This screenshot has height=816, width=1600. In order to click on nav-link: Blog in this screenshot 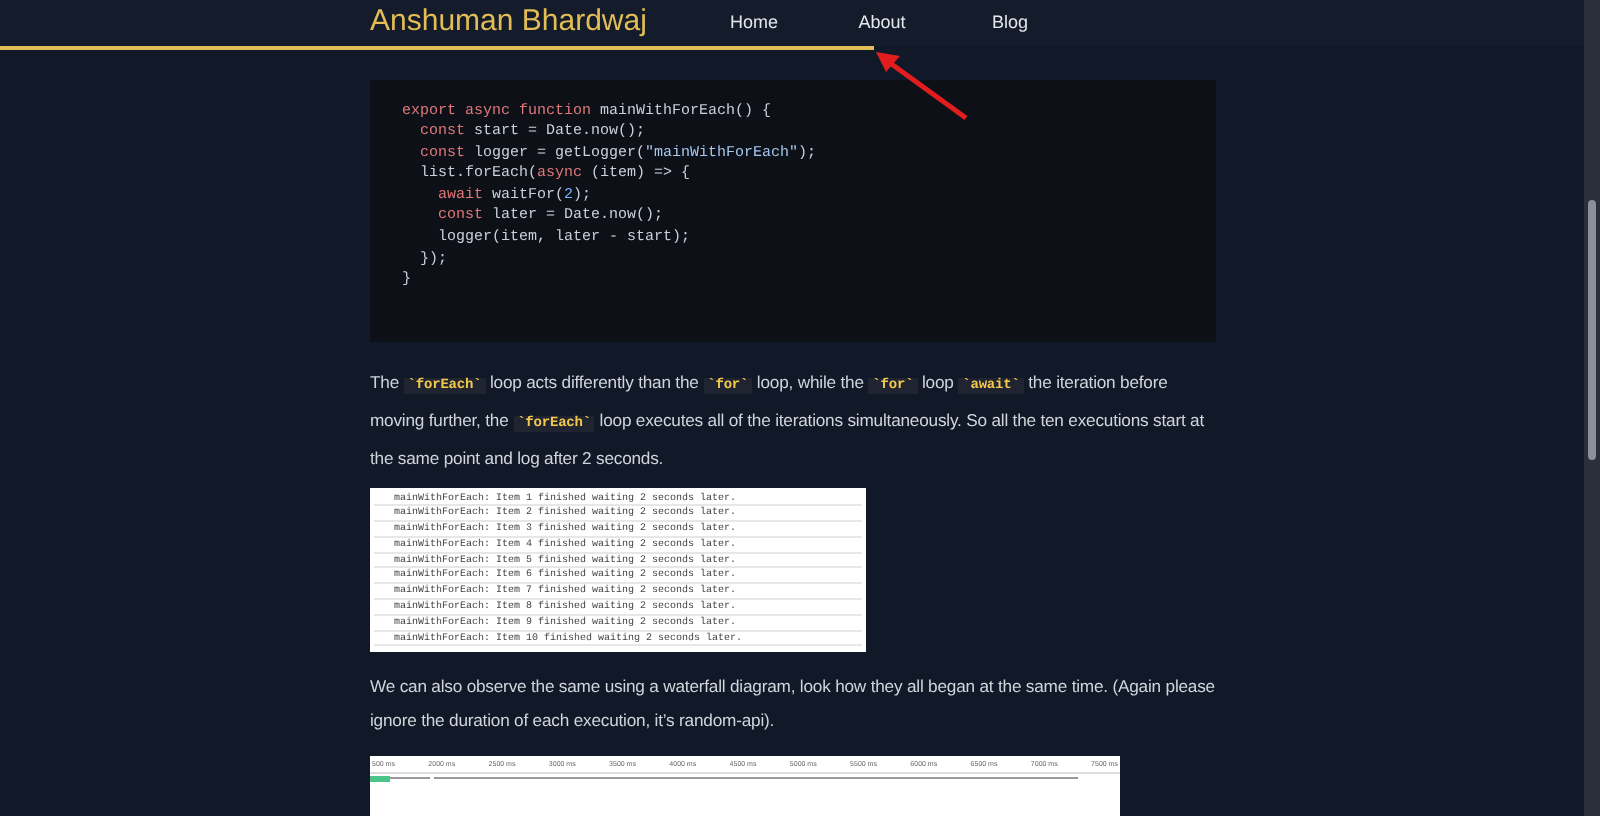, I will do `click(1010, 22)`.